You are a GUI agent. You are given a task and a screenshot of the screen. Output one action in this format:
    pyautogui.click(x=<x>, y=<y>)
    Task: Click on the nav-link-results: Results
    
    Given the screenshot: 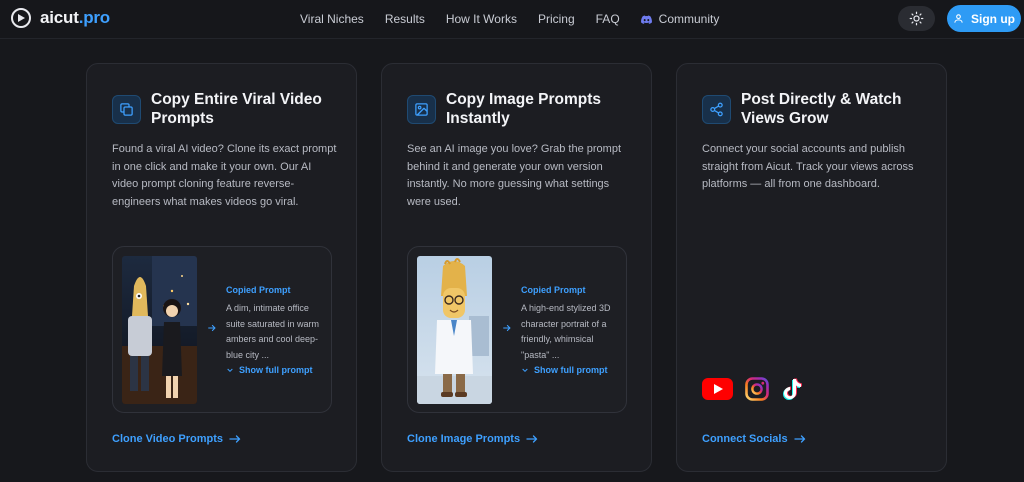 What is the action you would take?
    pyautogui.click(x=405, y=19)
    